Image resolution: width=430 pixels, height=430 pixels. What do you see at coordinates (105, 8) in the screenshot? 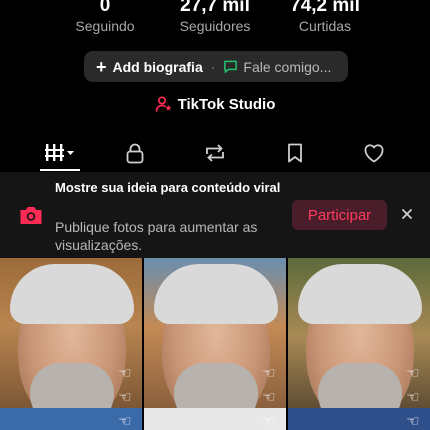
I see `following-count: 0` at bounding box center [105, 8].